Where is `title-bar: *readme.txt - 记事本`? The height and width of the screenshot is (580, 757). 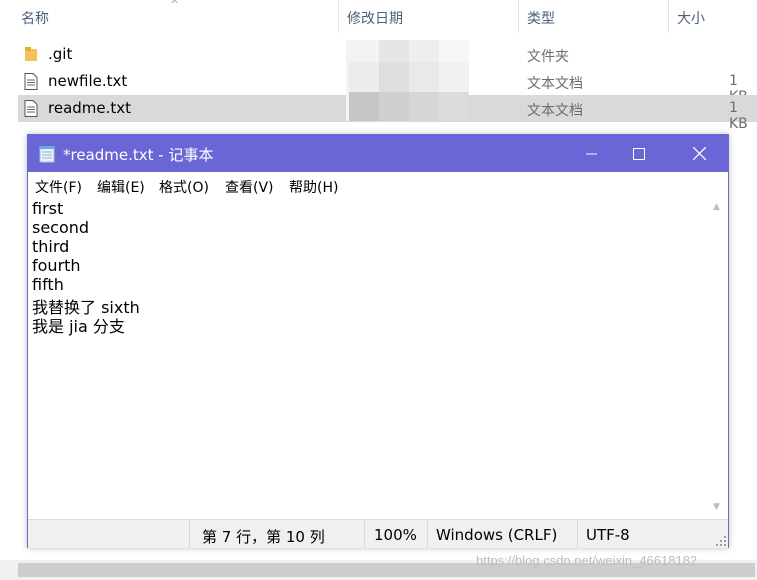 title-bar: *readme.txt - 记事本 is located at coordinates (378, 153).